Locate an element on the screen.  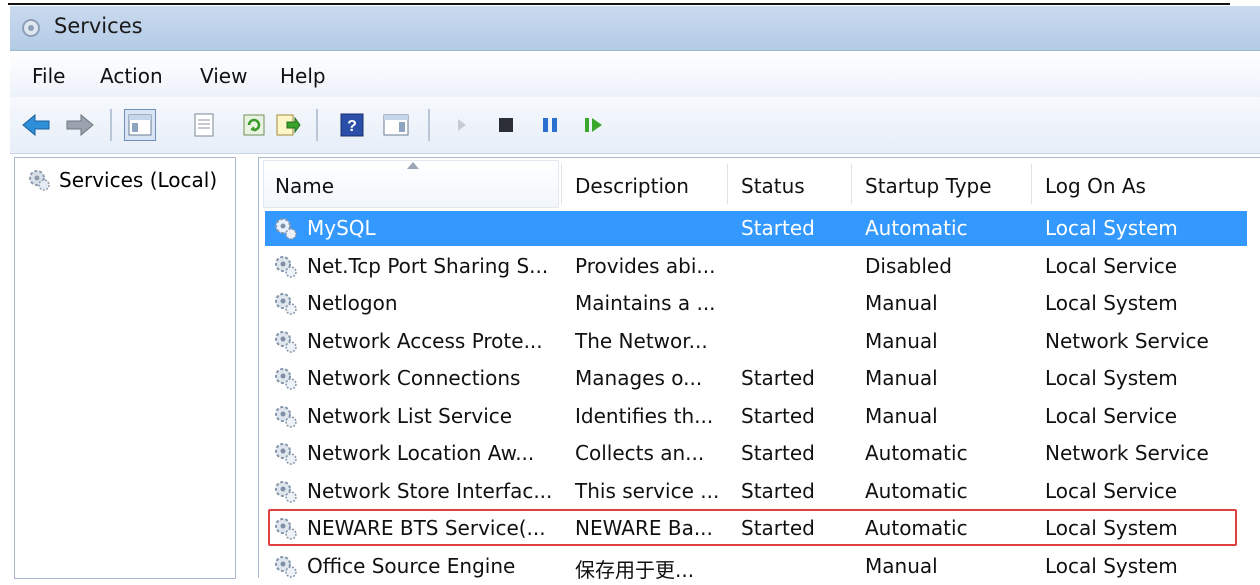
window-title: Services is located at coordinates (98, 26).